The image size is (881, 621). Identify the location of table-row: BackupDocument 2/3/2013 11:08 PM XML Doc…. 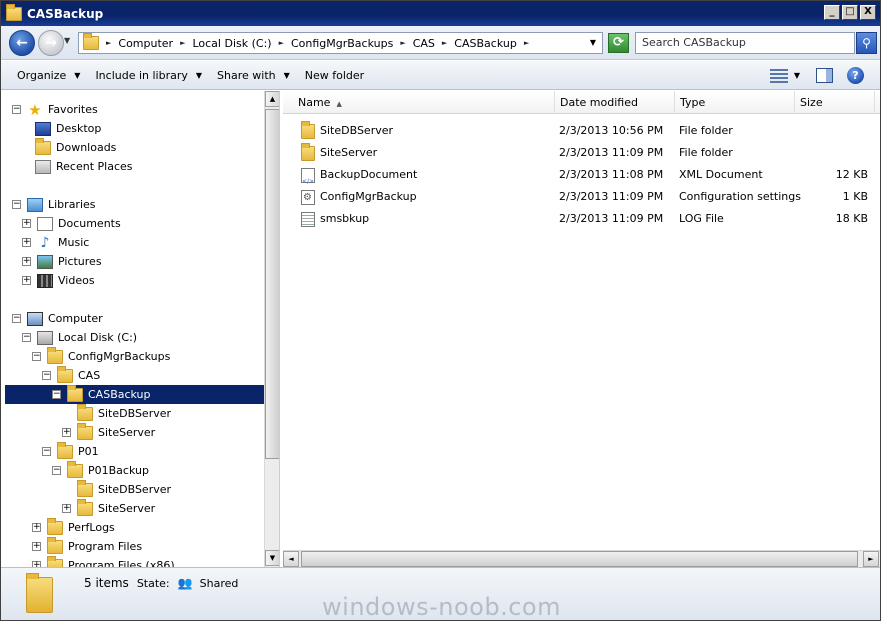
(581, 178).